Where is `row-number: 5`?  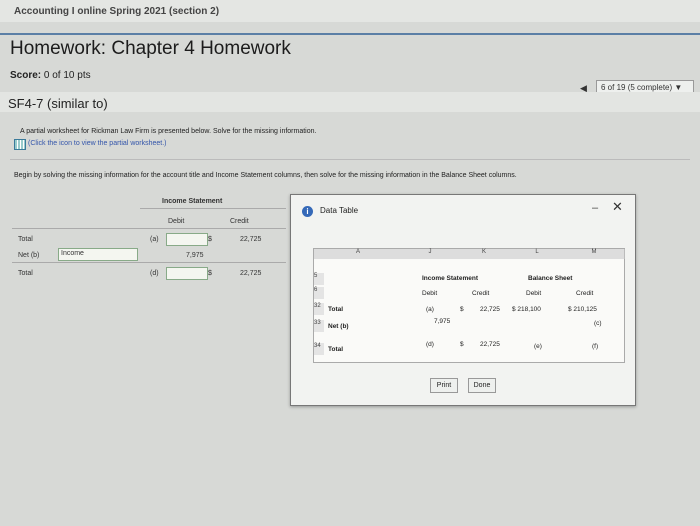
row-number: 5 is located at coordinates (319, 279).